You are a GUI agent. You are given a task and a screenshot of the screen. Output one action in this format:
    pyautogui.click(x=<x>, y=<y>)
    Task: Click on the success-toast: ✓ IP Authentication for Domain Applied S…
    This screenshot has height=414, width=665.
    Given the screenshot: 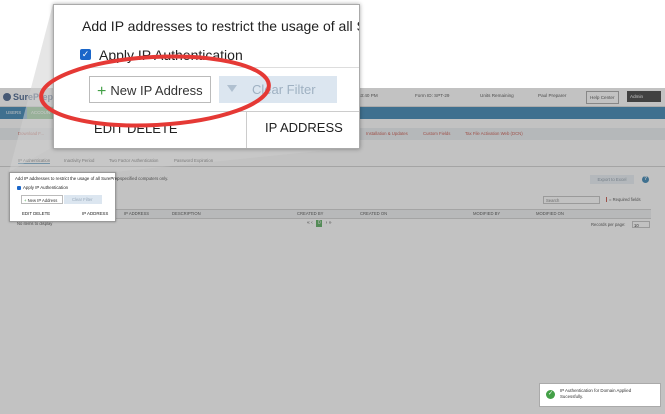 What is the action you would take?
    pyautogui.click(x=600, y=395)
    